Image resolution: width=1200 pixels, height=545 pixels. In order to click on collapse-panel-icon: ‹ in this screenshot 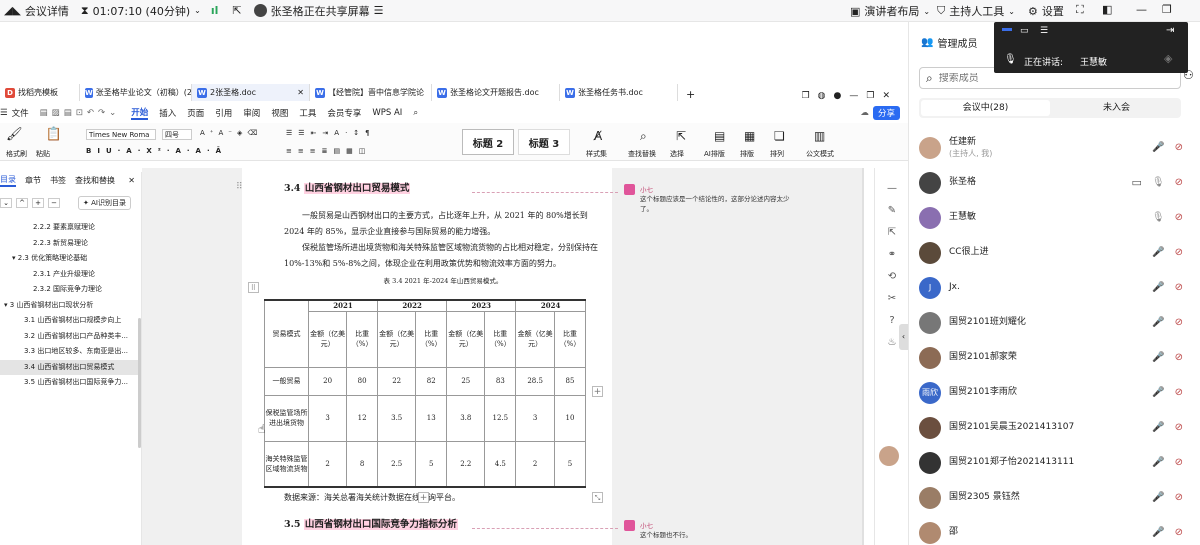, I will do `click(903, 337)`.